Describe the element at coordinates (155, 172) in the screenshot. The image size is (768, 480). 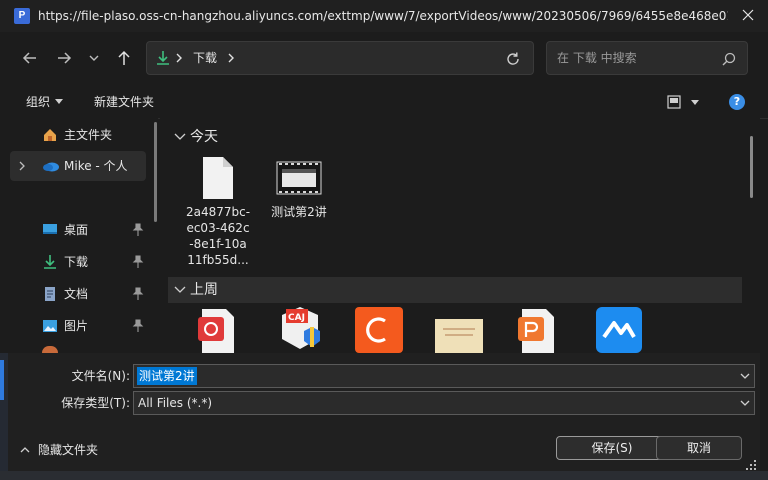
I see `sidebar-scrollbar` at that location.